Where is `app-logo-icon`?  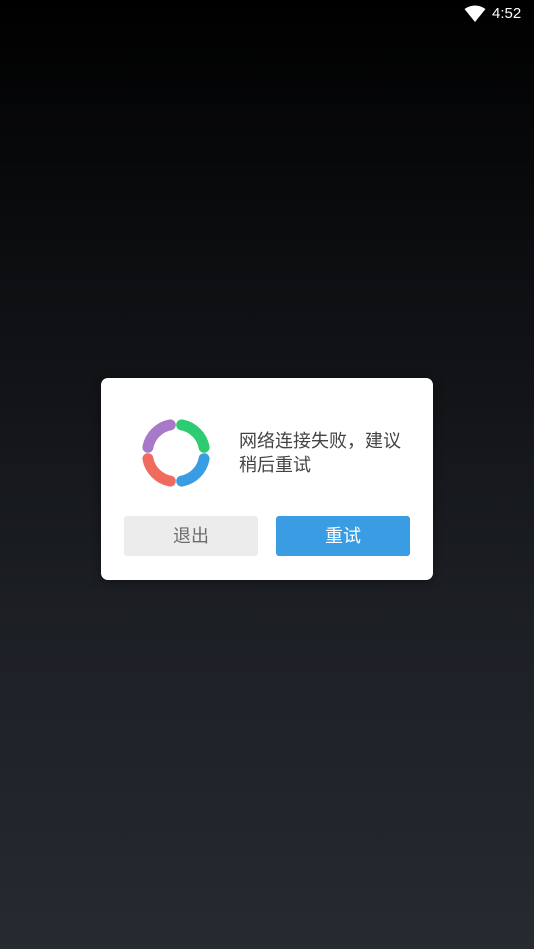 app-logo-icon is located at coordinates (176, 453).